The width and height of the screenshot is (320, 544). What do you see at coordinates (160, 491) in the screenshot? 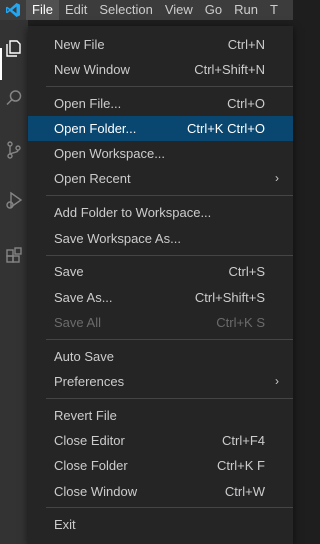
I see `menu-item-close-window: Close Window Ctrl+W` at bounding box center [160, 491].